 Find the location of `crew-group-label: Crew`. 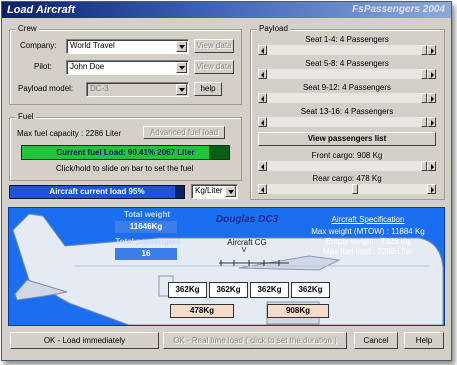

crew-group-label: Crew is located at coordinates (27, 28).